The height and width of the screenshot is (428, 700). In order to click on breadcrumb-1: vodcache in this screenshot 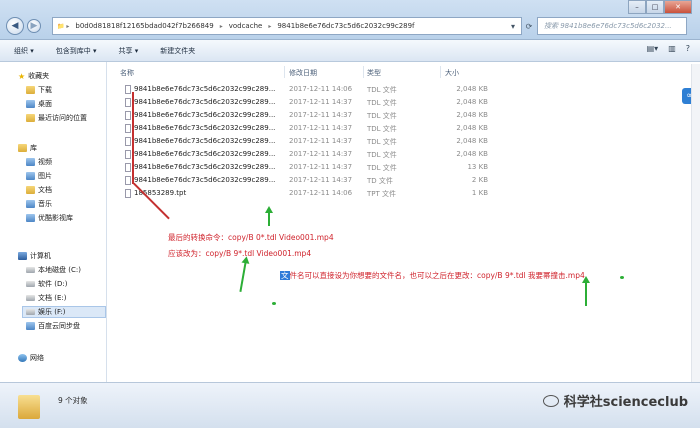, I will do `click(246, 26)`.